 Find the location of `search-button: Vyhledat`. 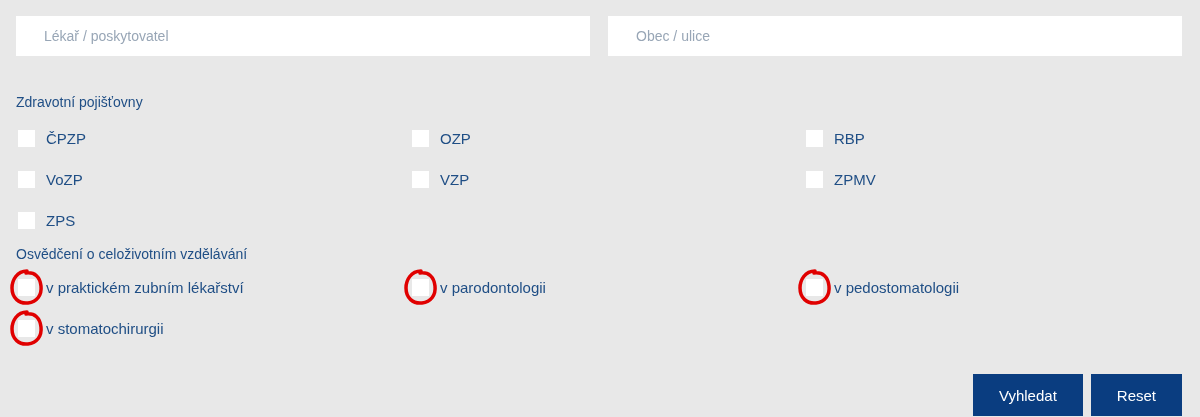

search-button: Vyhledat is located at coordinates (1028, 395).